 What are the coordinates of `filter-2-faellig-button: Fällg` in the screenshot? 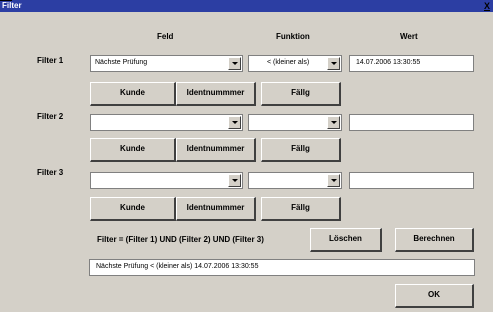 It's located at (301, 150).